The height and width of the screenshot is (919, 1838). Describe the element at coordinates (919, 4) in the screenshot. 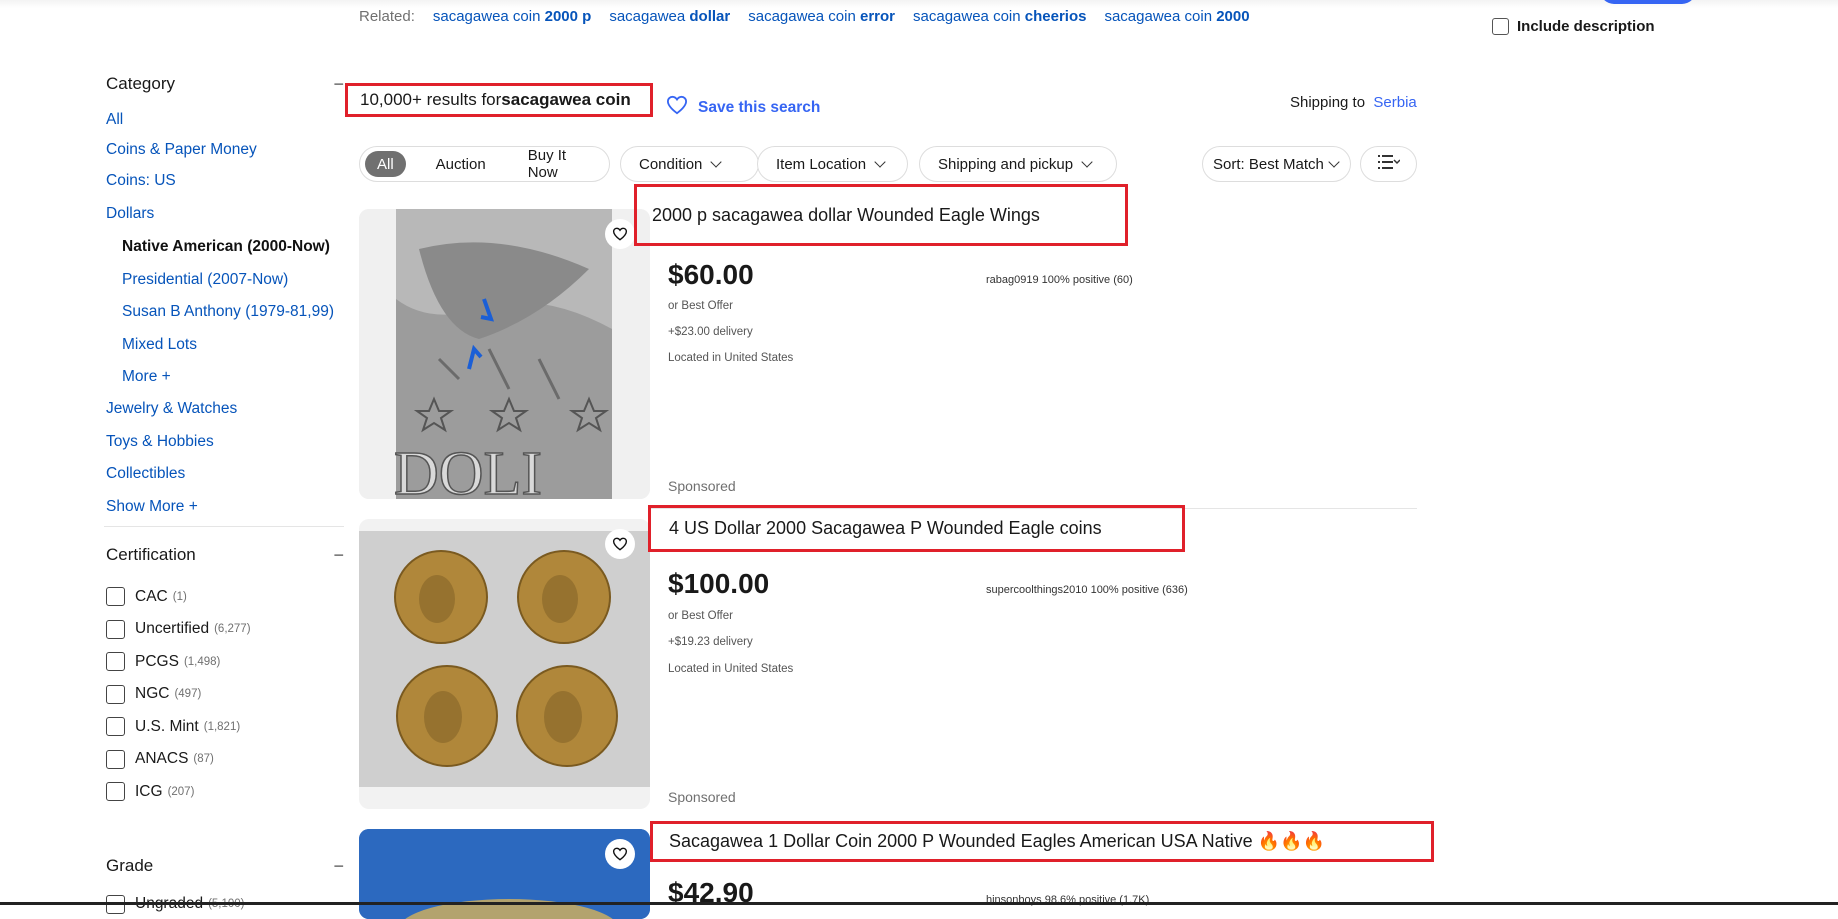

I see `top-header-edge` at that location.